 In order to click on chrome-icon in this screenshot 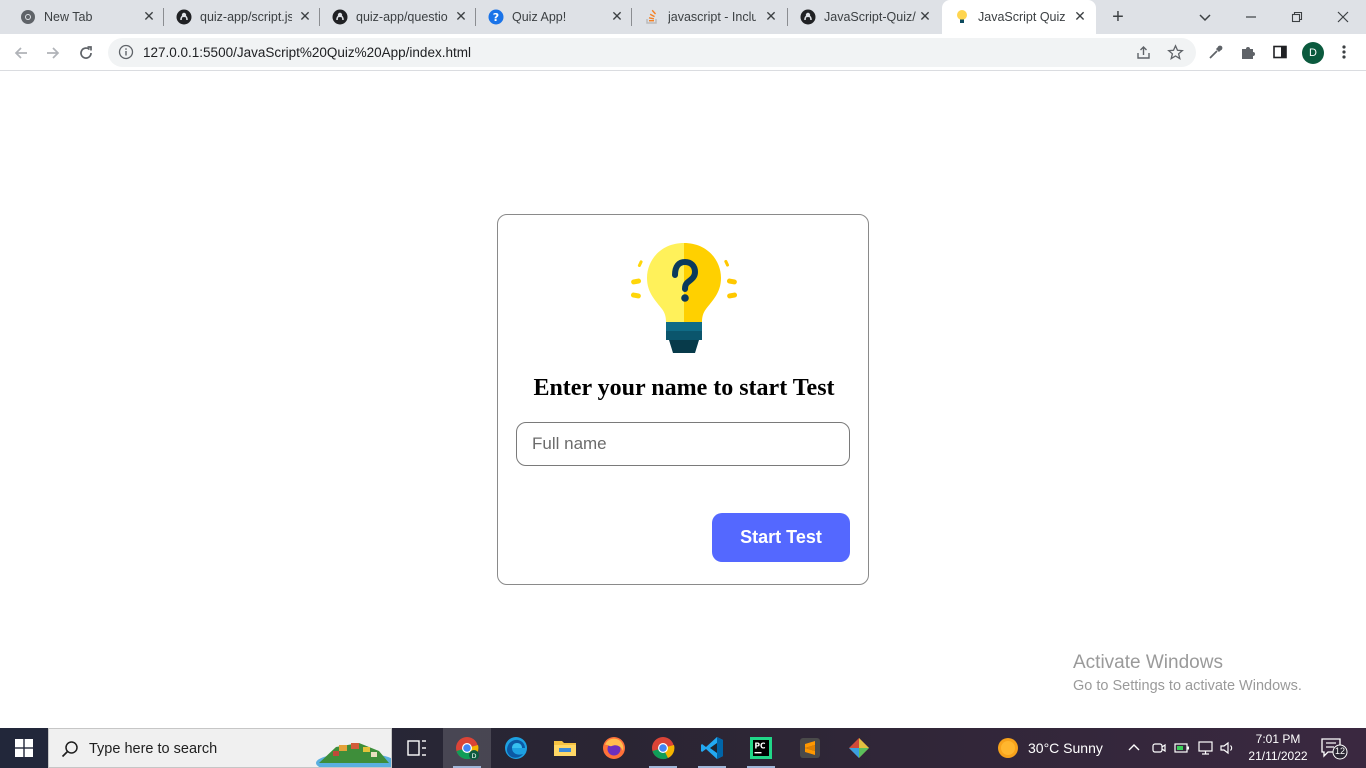, I will do `click(663, 748)`.